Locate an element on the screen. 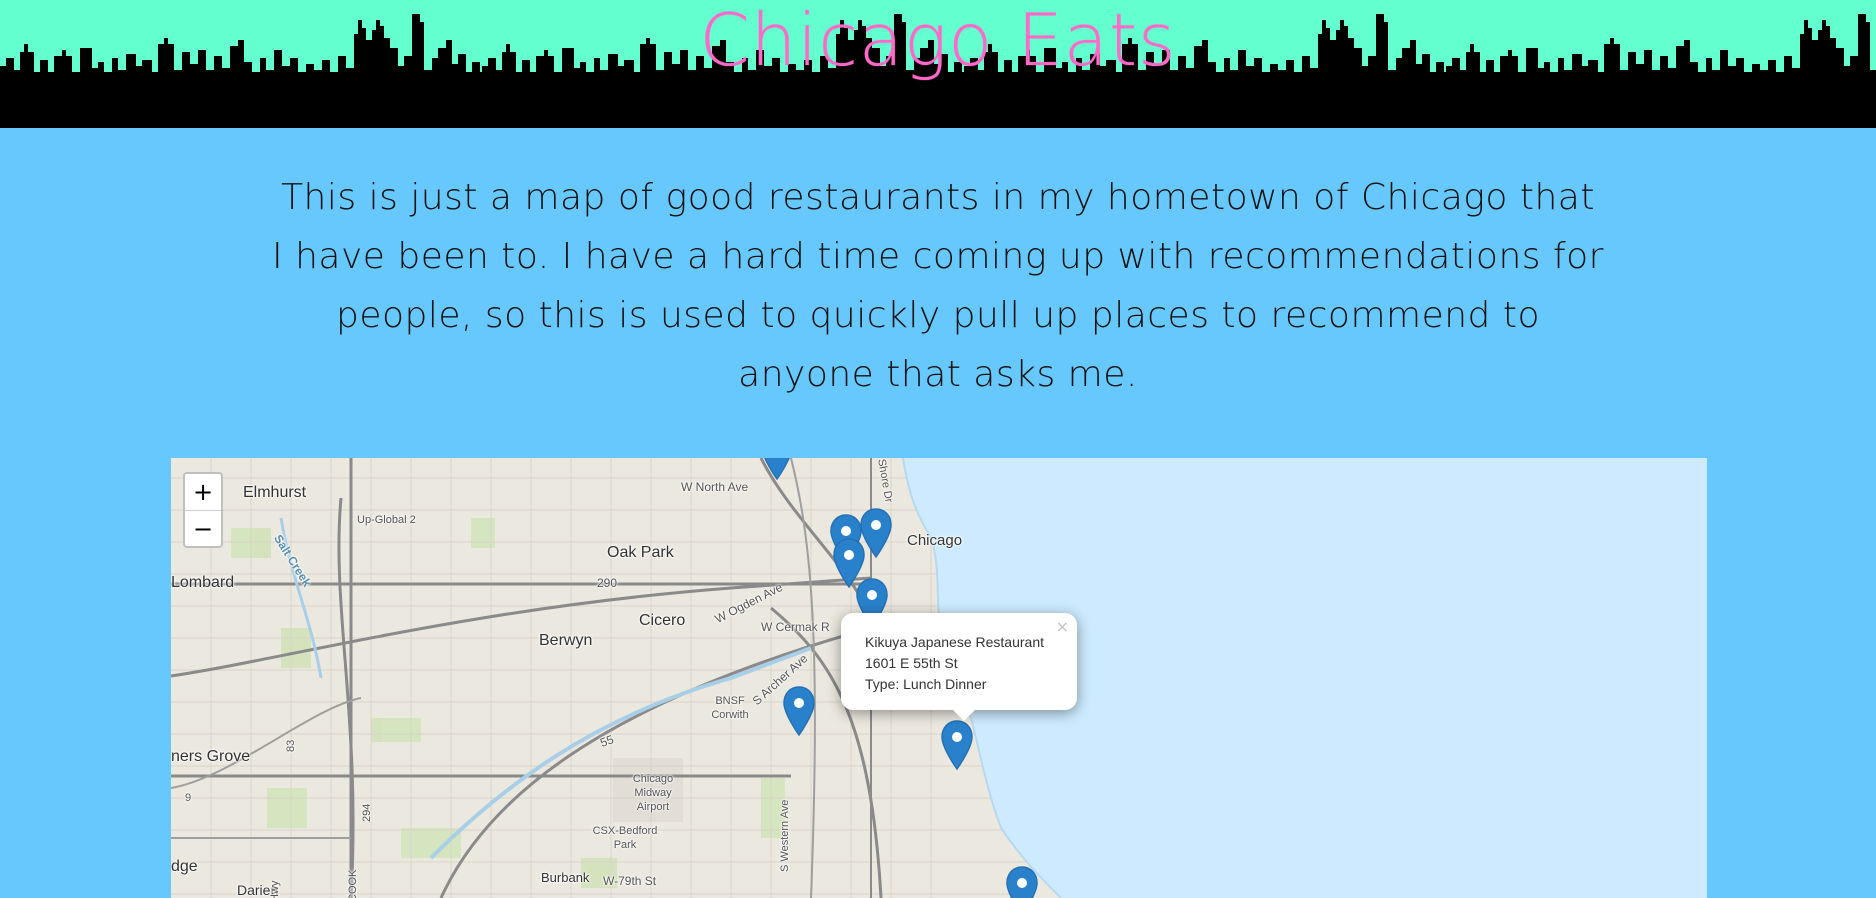  zoom-control: + − is located at coordinates (203, 510).